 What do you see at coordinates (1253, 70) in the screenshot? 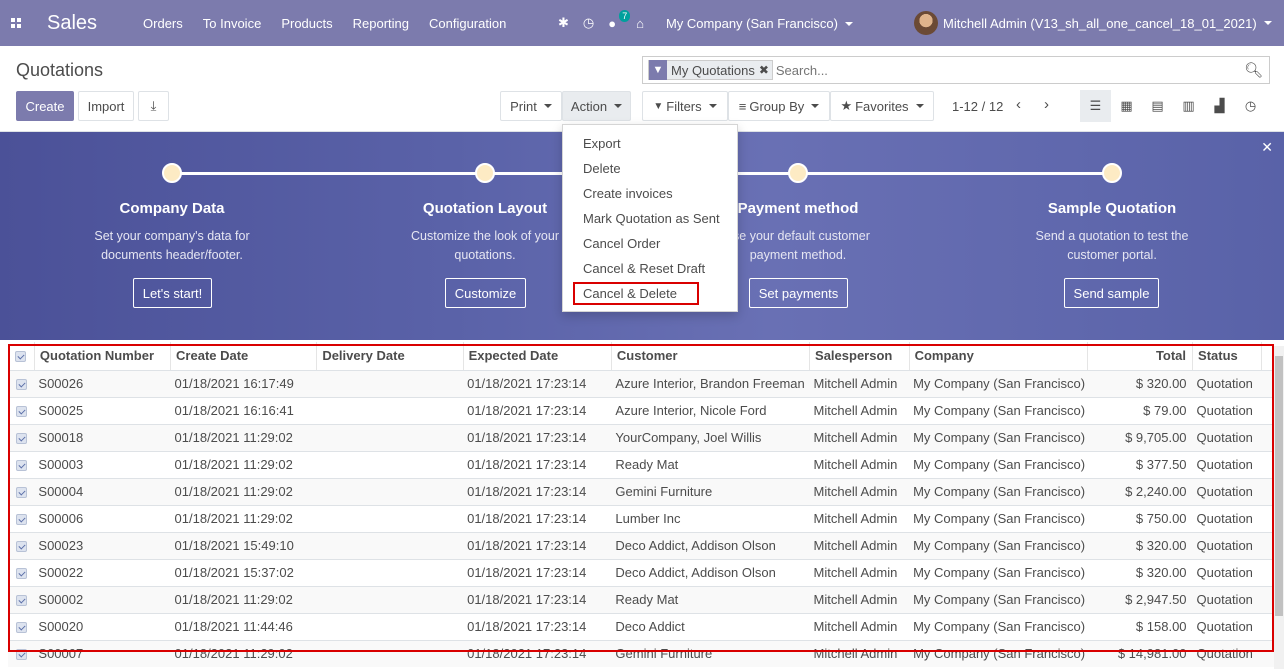
I see `search-icon: 🔍︎` at bounding box center [1253, 70].